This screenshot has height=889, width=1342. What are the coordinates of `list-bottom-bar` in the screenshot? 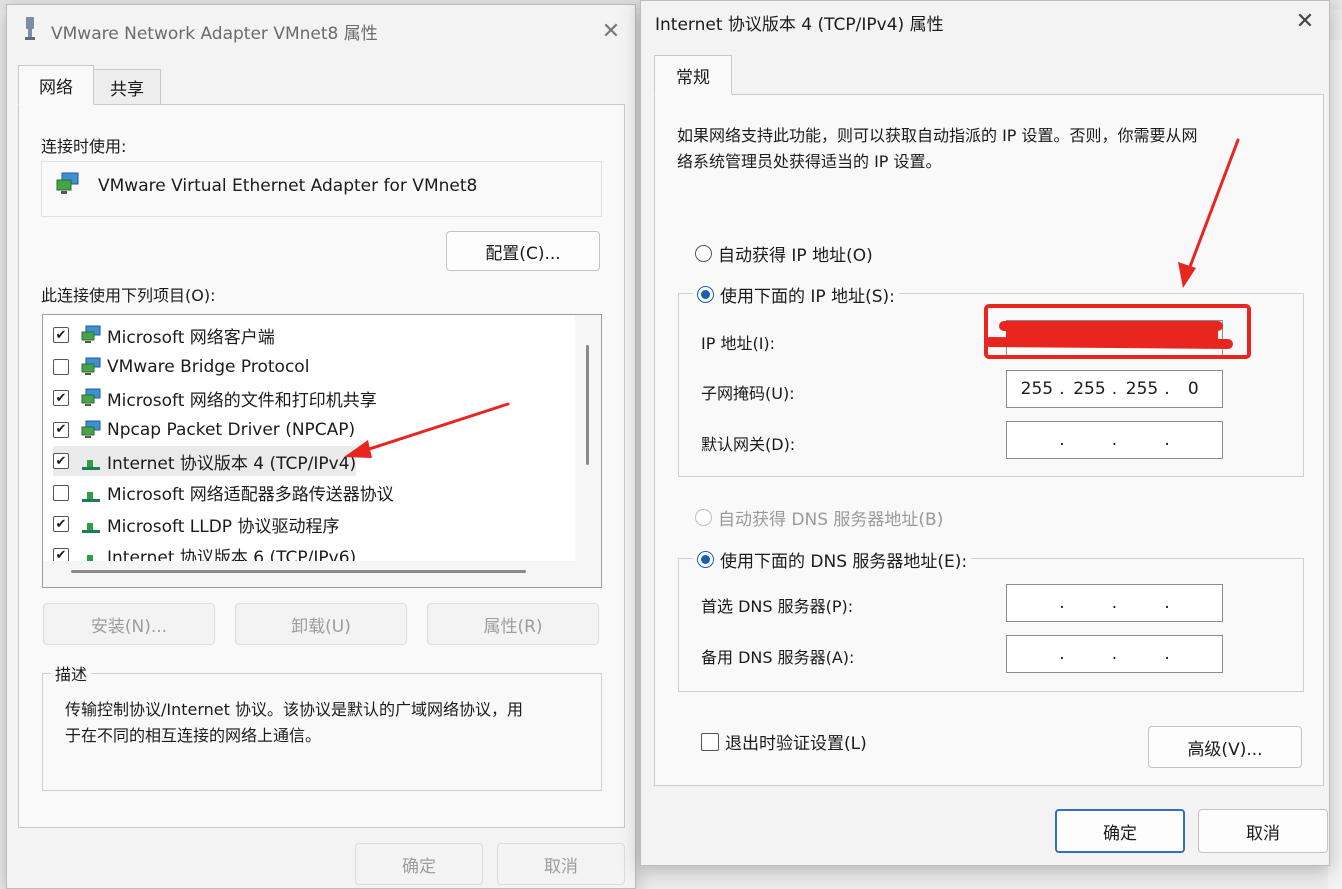 It's located at (322, 574).